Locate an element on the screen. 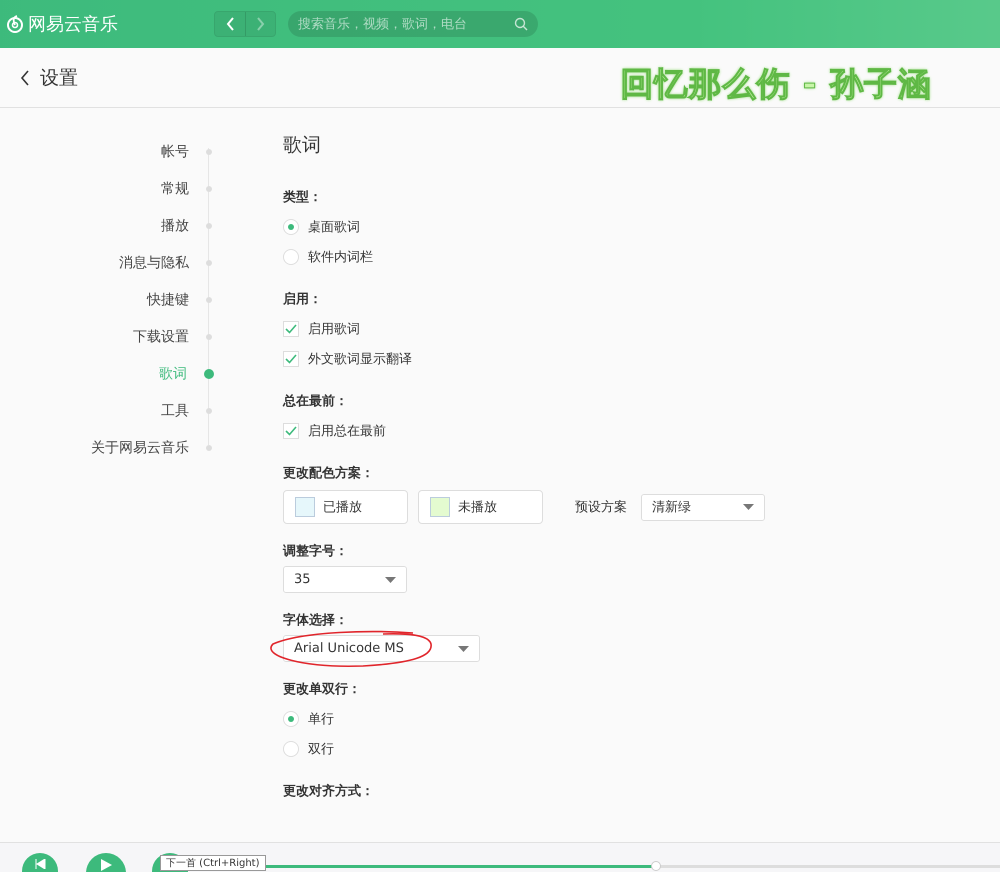 The width and height of the screenshot is (1000, 872). group-label: 总在最前： is located at coordinates (316, 401).